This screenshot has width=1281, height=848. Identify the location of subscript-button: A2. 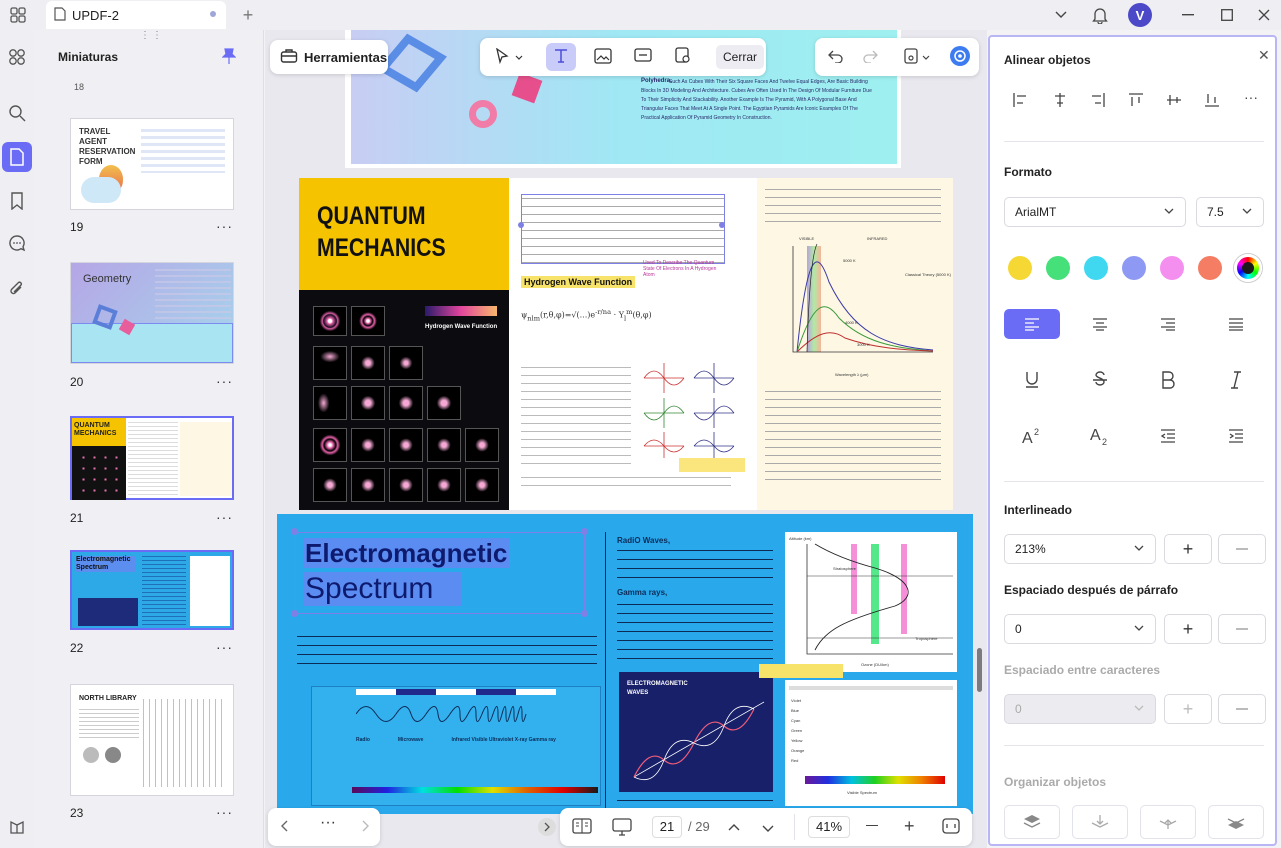
(1100, 436).